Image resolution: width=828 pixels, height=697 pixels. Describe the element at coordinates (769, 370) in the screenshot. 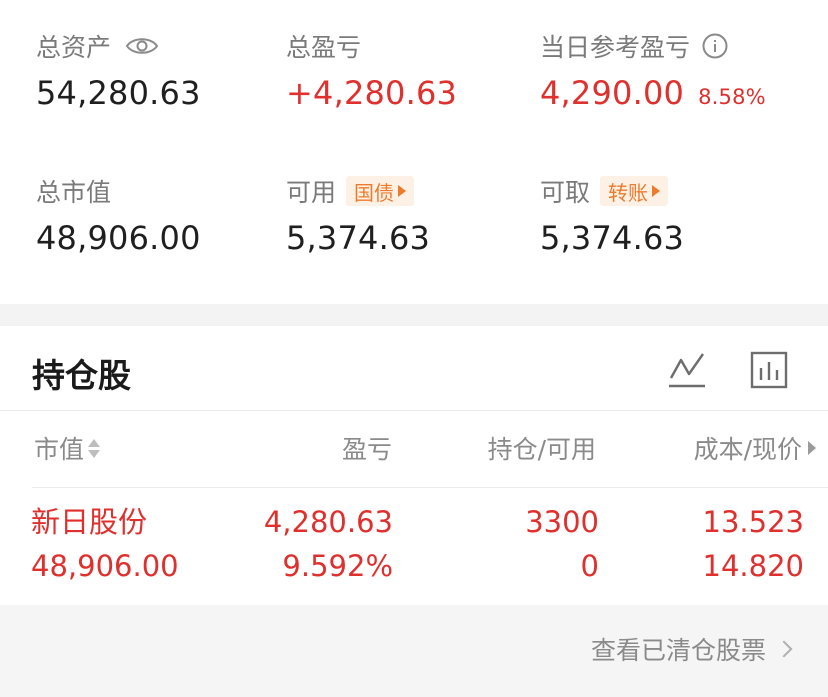

I see `bar-chart-icon` at that location.